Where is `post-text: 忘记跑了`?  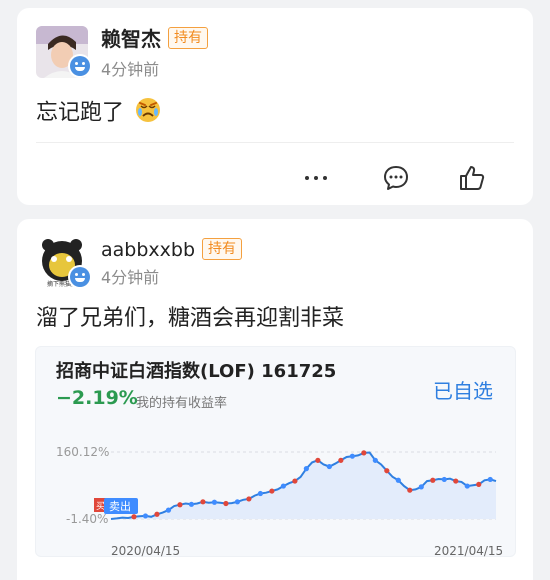 post-text: 忘记跑了 is located at coordinates (99, 113).